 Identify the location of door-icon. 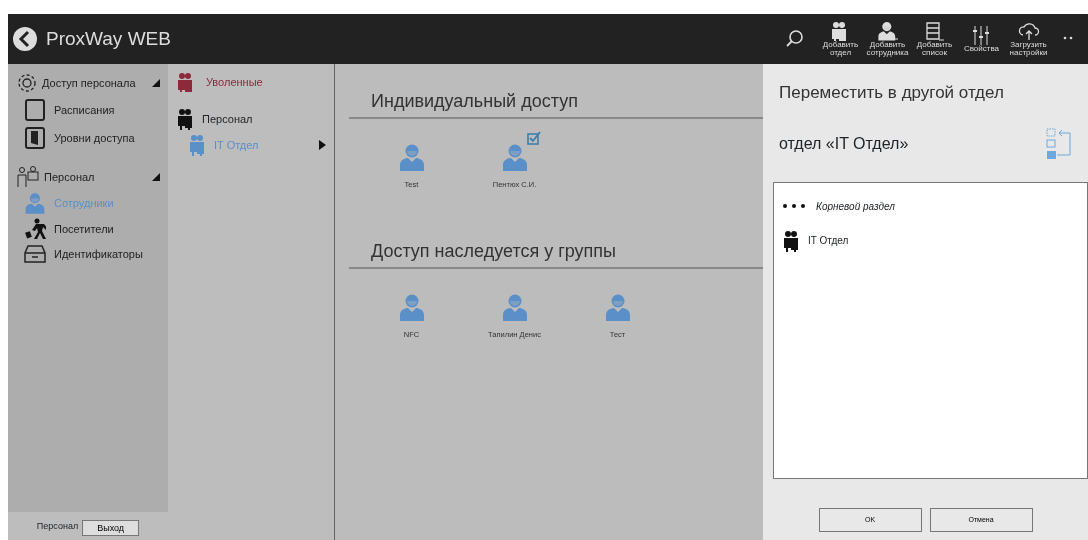
(35, 138).